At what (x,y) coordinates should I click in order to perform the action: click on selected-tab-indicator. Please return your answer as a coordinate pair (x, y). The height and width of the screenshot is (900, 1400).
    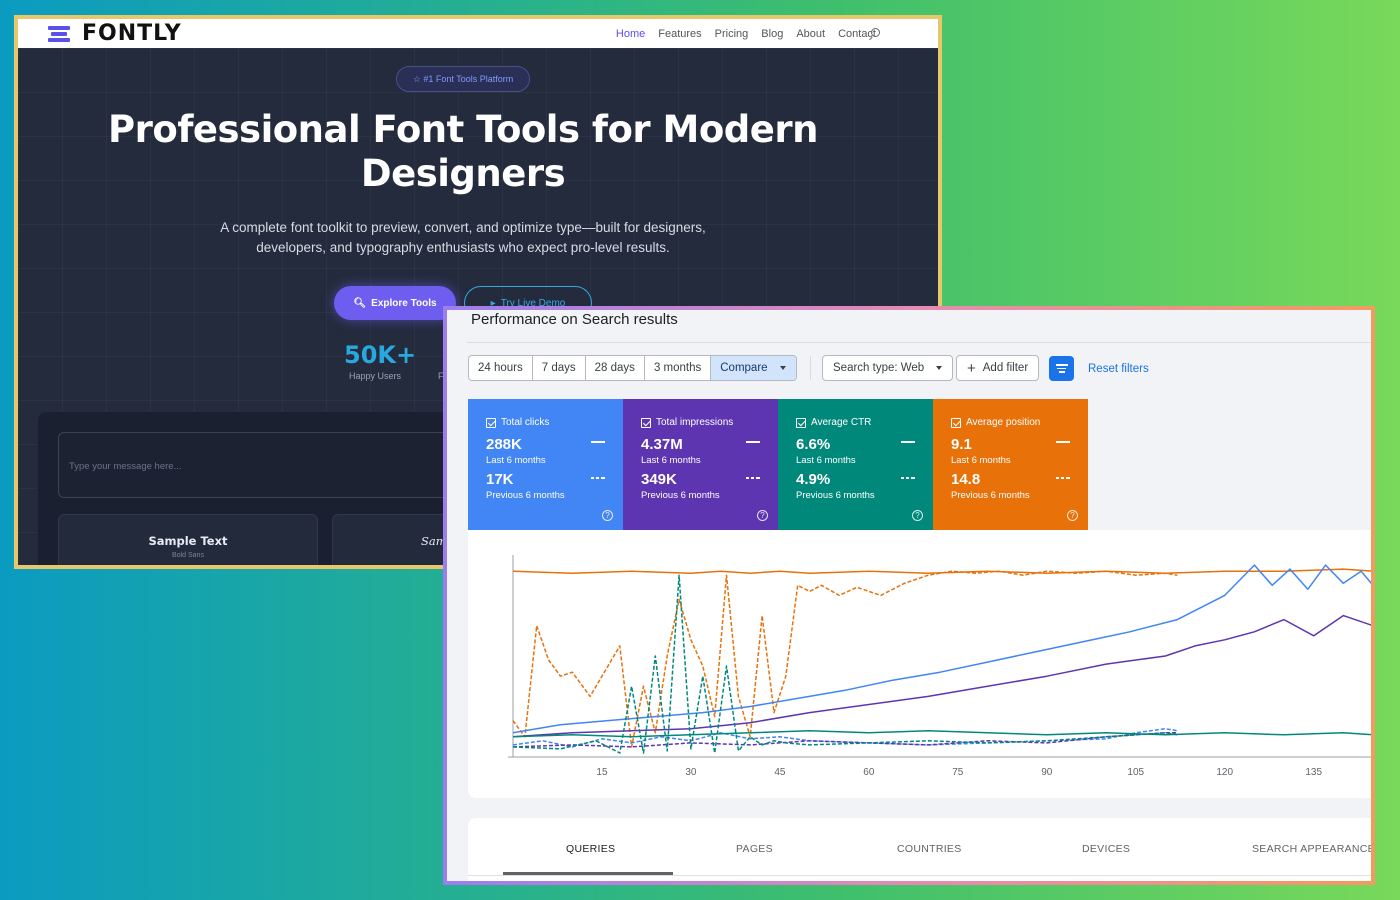
    Looking at the image, I should click on (588, 873).